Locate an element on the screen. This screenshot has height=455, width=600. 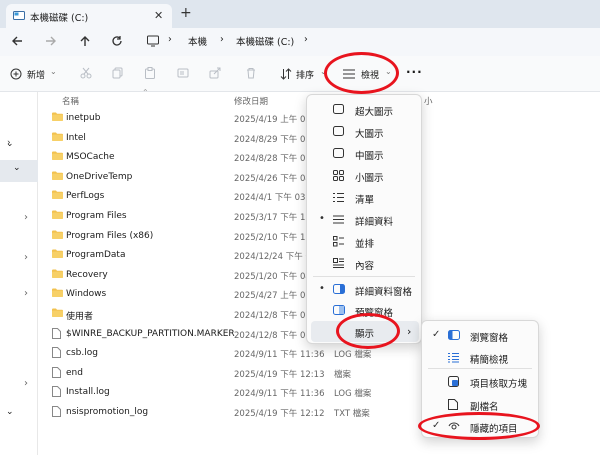
file-name: Program Files is located at coordinates (96, 216).